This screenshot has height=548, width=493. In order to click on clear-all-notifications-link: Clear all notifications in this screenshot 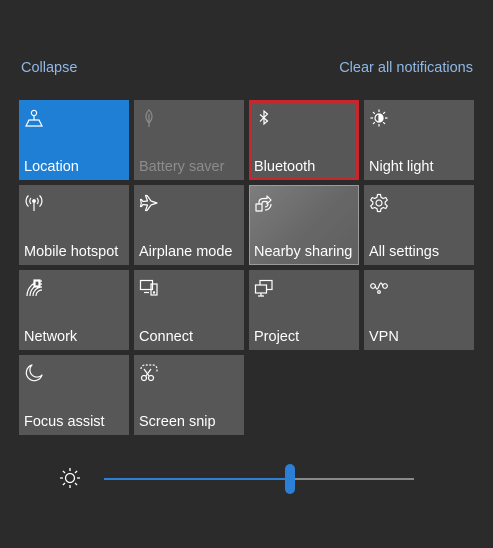, I will do `click(406, 68)`.